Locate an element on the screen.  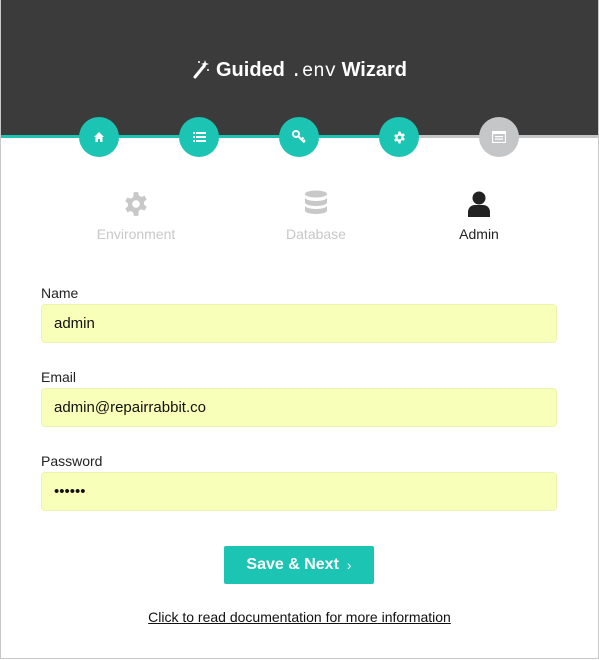
magic-wand-icon is located at coordinates (201, 72).